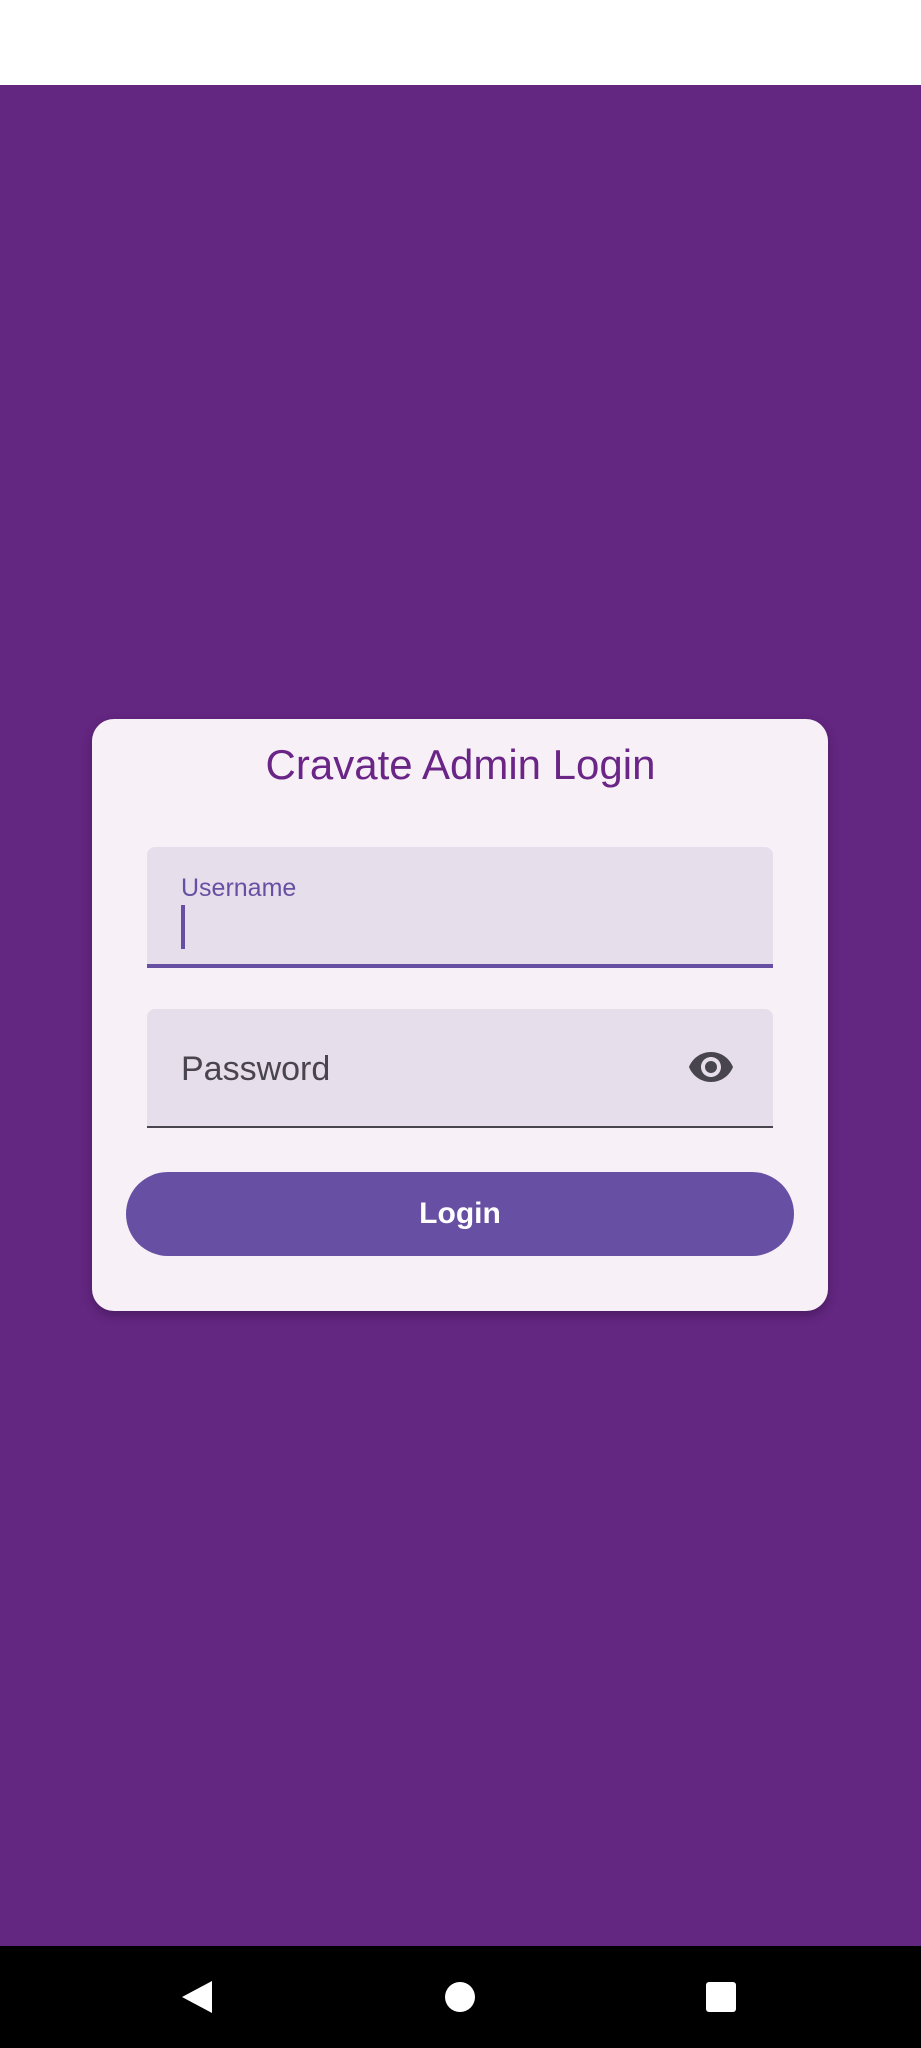  What do you see at coordinates (460, 764) in the screenshot?
I see `login-title: Cravate Admin Login` at bounding box center [460, 764].